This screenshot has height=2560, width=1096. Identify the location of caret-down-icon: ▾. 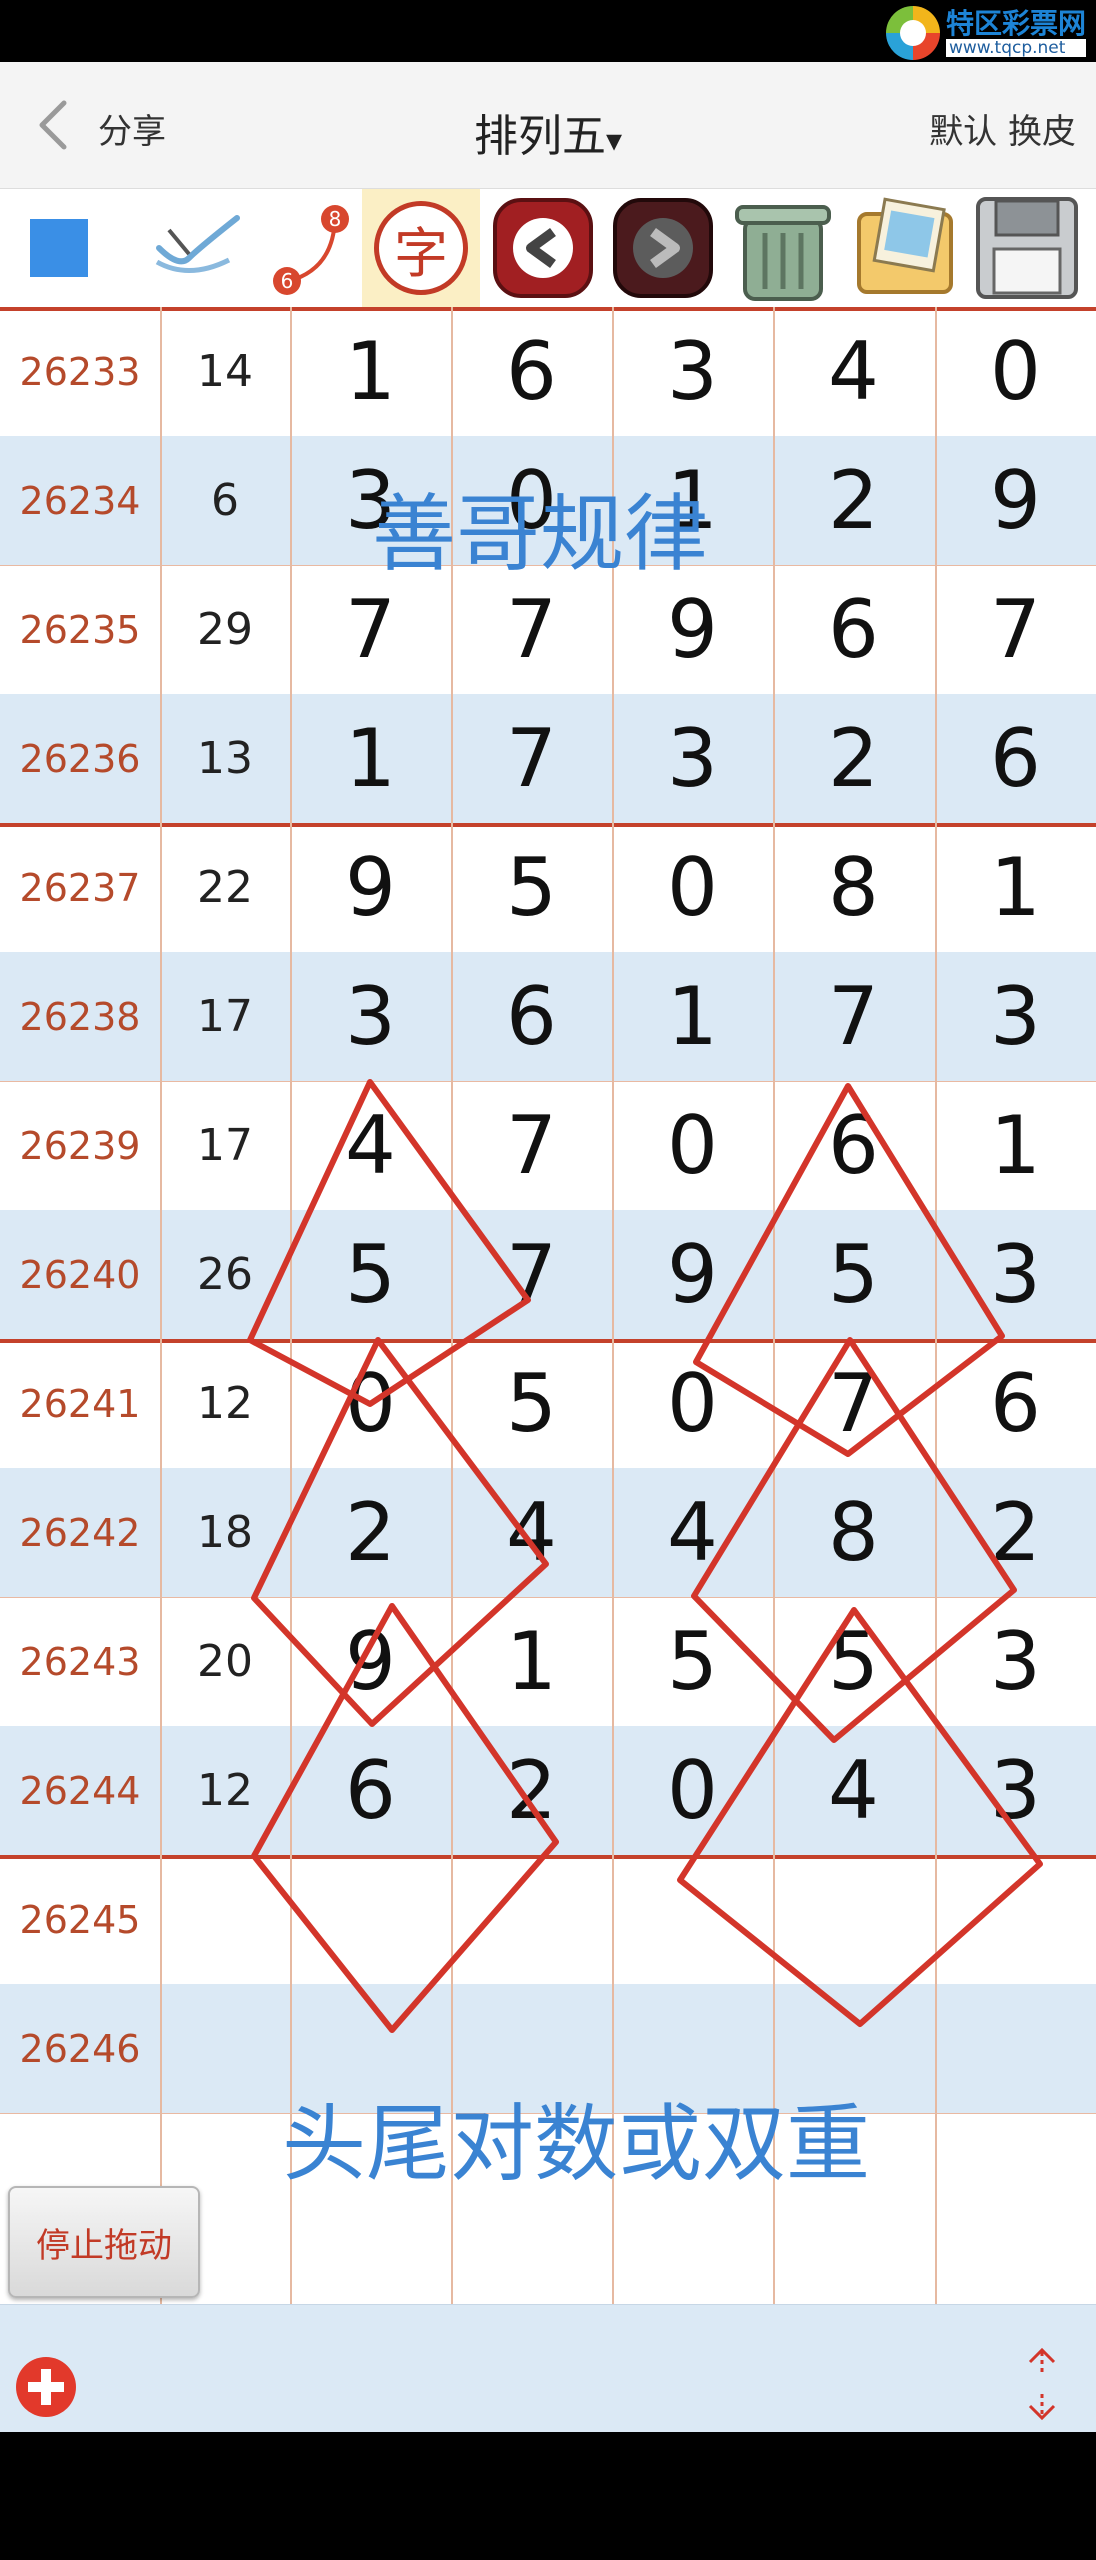
(614, 140).